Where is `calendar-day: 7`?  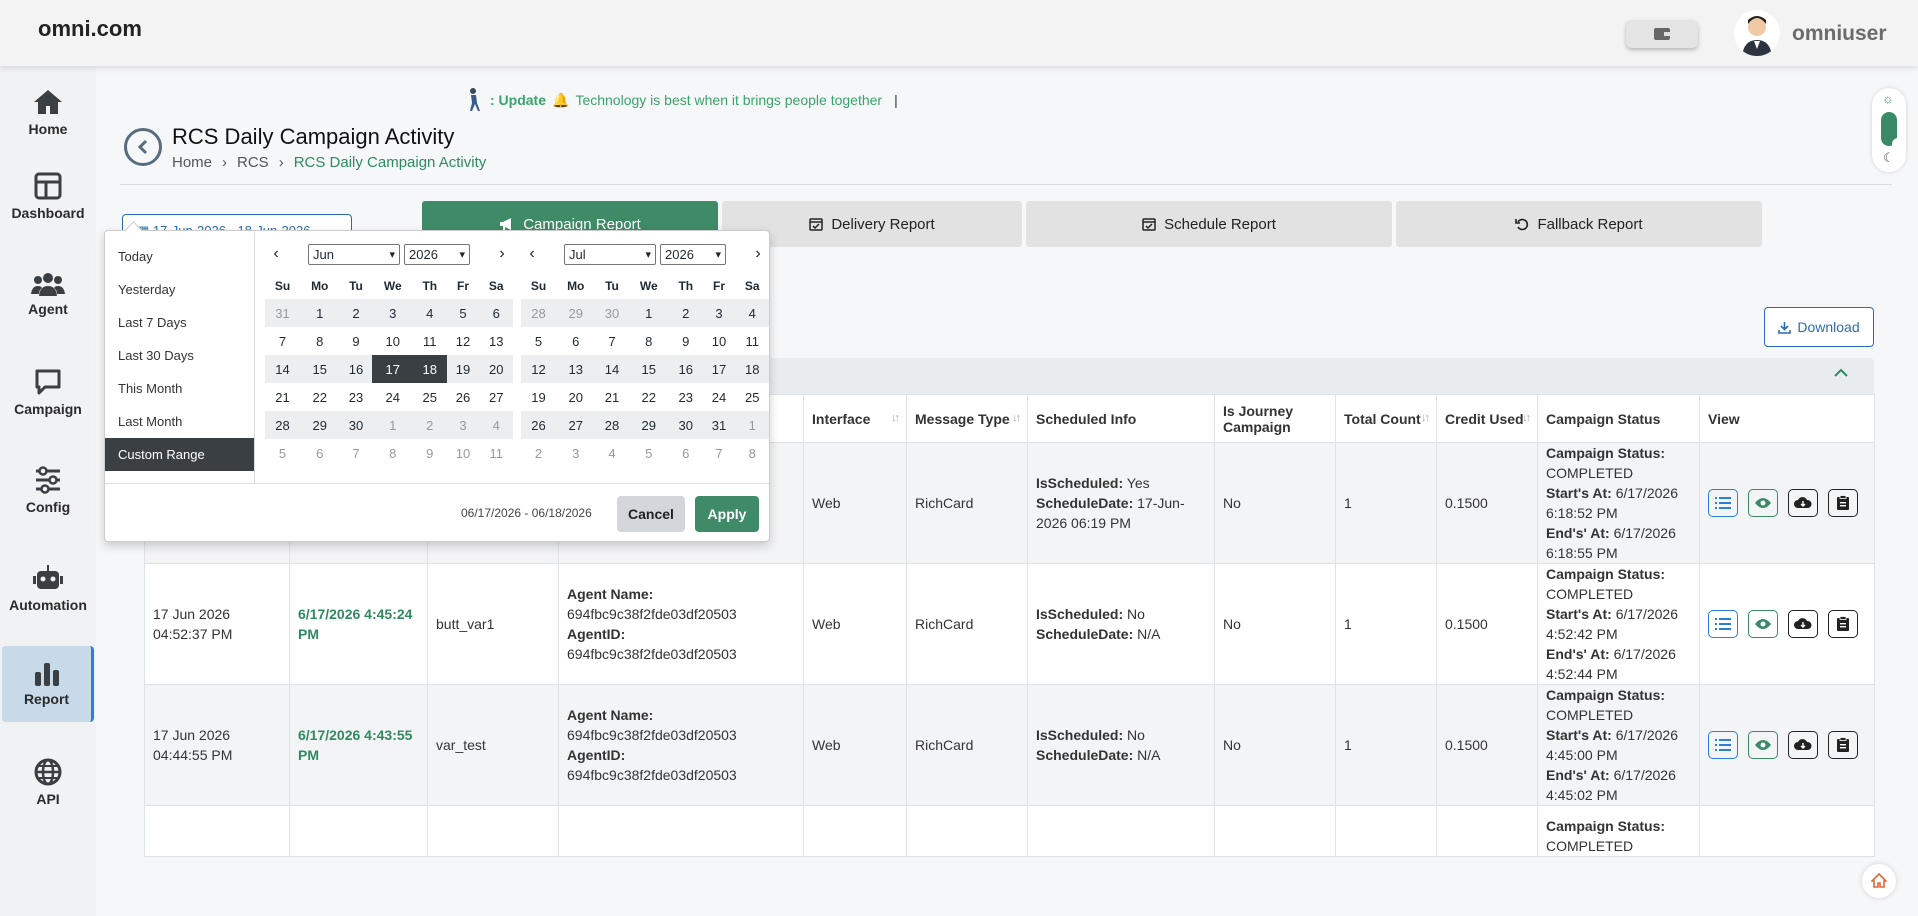
calendar-day: 7 is located at coordinates (719, 453).